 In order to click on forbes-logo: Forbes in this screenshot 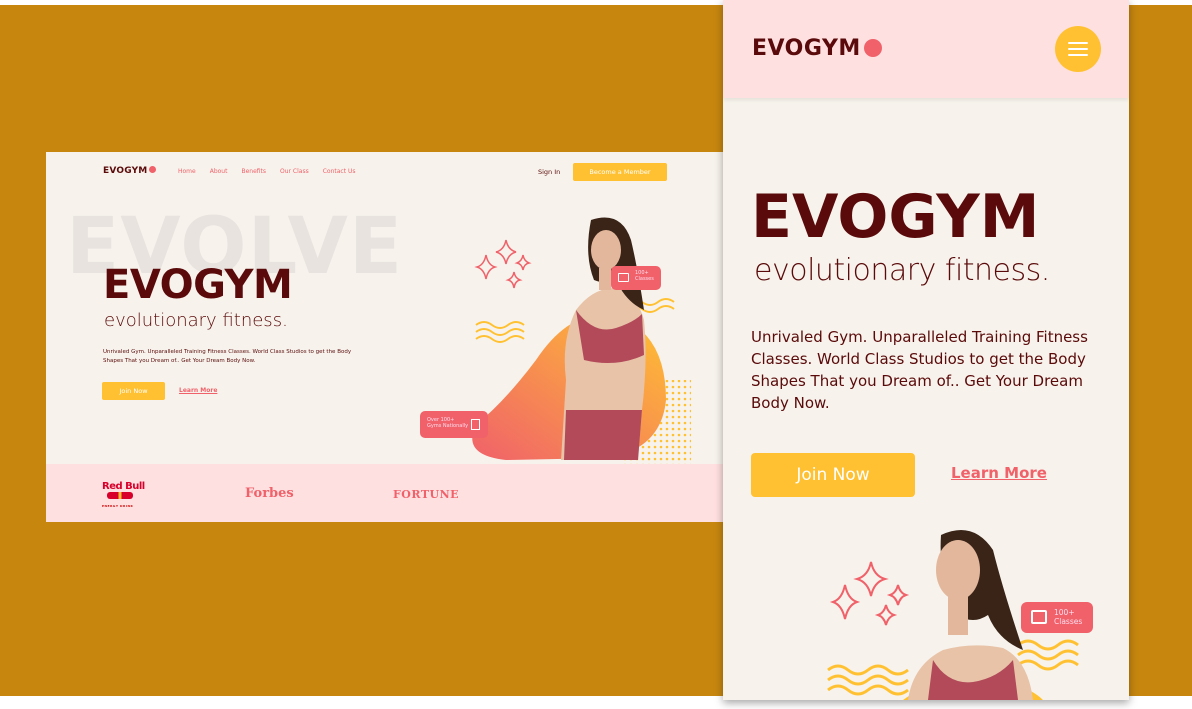, I will do `click(269, 493)`.